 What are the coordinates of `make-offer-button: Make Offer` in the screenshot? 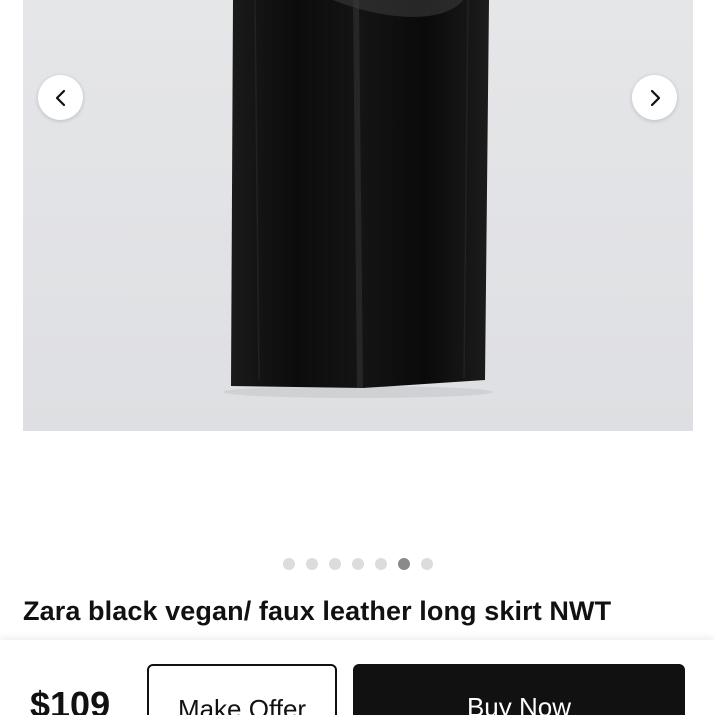 It's located at (242, 689).